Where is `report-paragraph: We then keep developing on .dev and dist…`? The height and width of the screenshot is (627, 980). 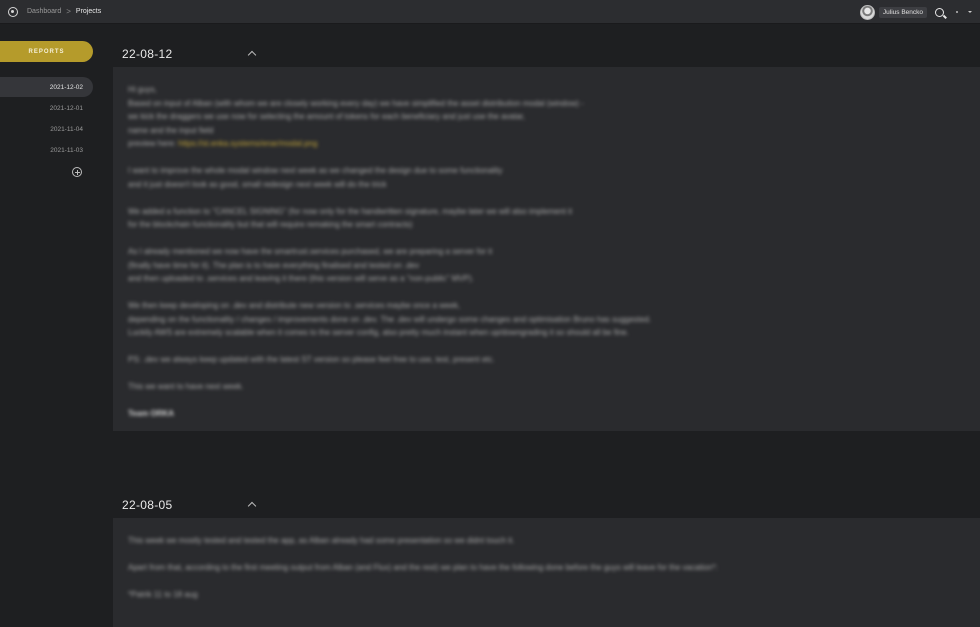 report-paragraph: We then keep developing on .dev and dist… is located at coordinates (390, 319).